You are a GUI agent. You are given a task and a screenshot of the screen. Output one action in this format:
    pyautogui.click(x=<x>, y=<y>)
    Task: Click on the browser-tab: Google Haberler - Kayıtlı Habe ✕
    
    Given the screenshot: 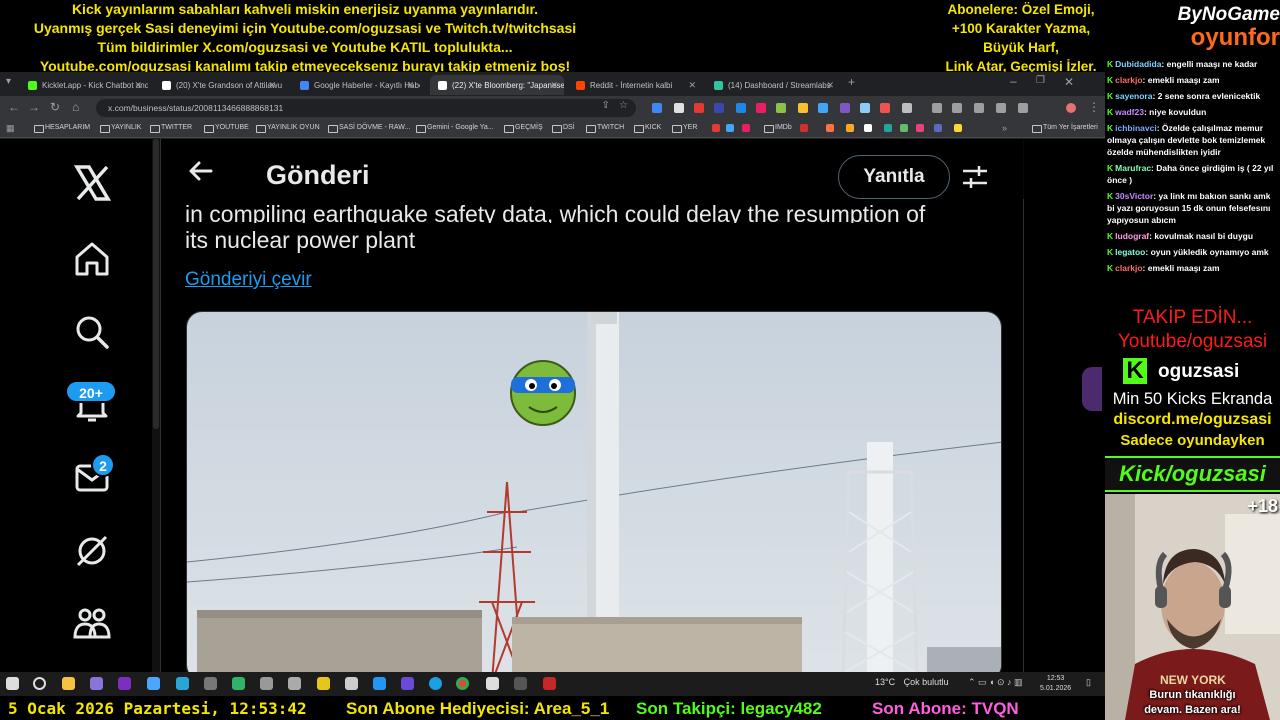 What is the action you would take?
    pyautogui.click(x=356, y=85)
    